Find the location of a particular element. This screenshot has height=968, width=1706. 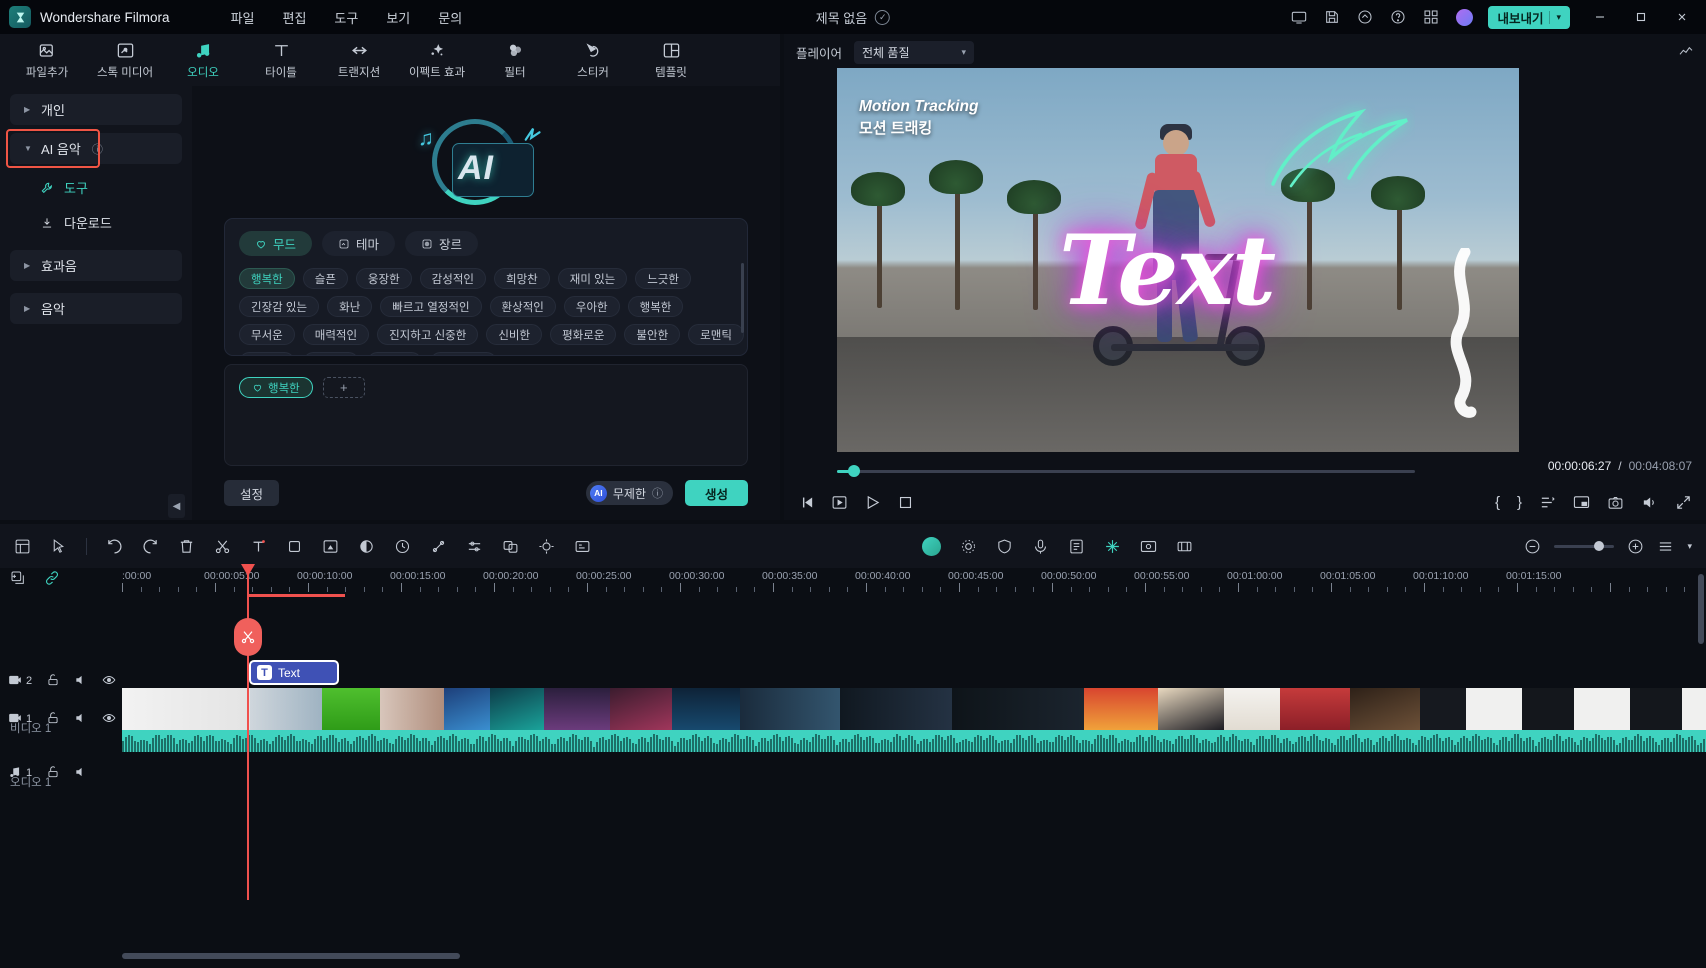

mood-tag: 환상적인 is located at coordinates (522, 306).